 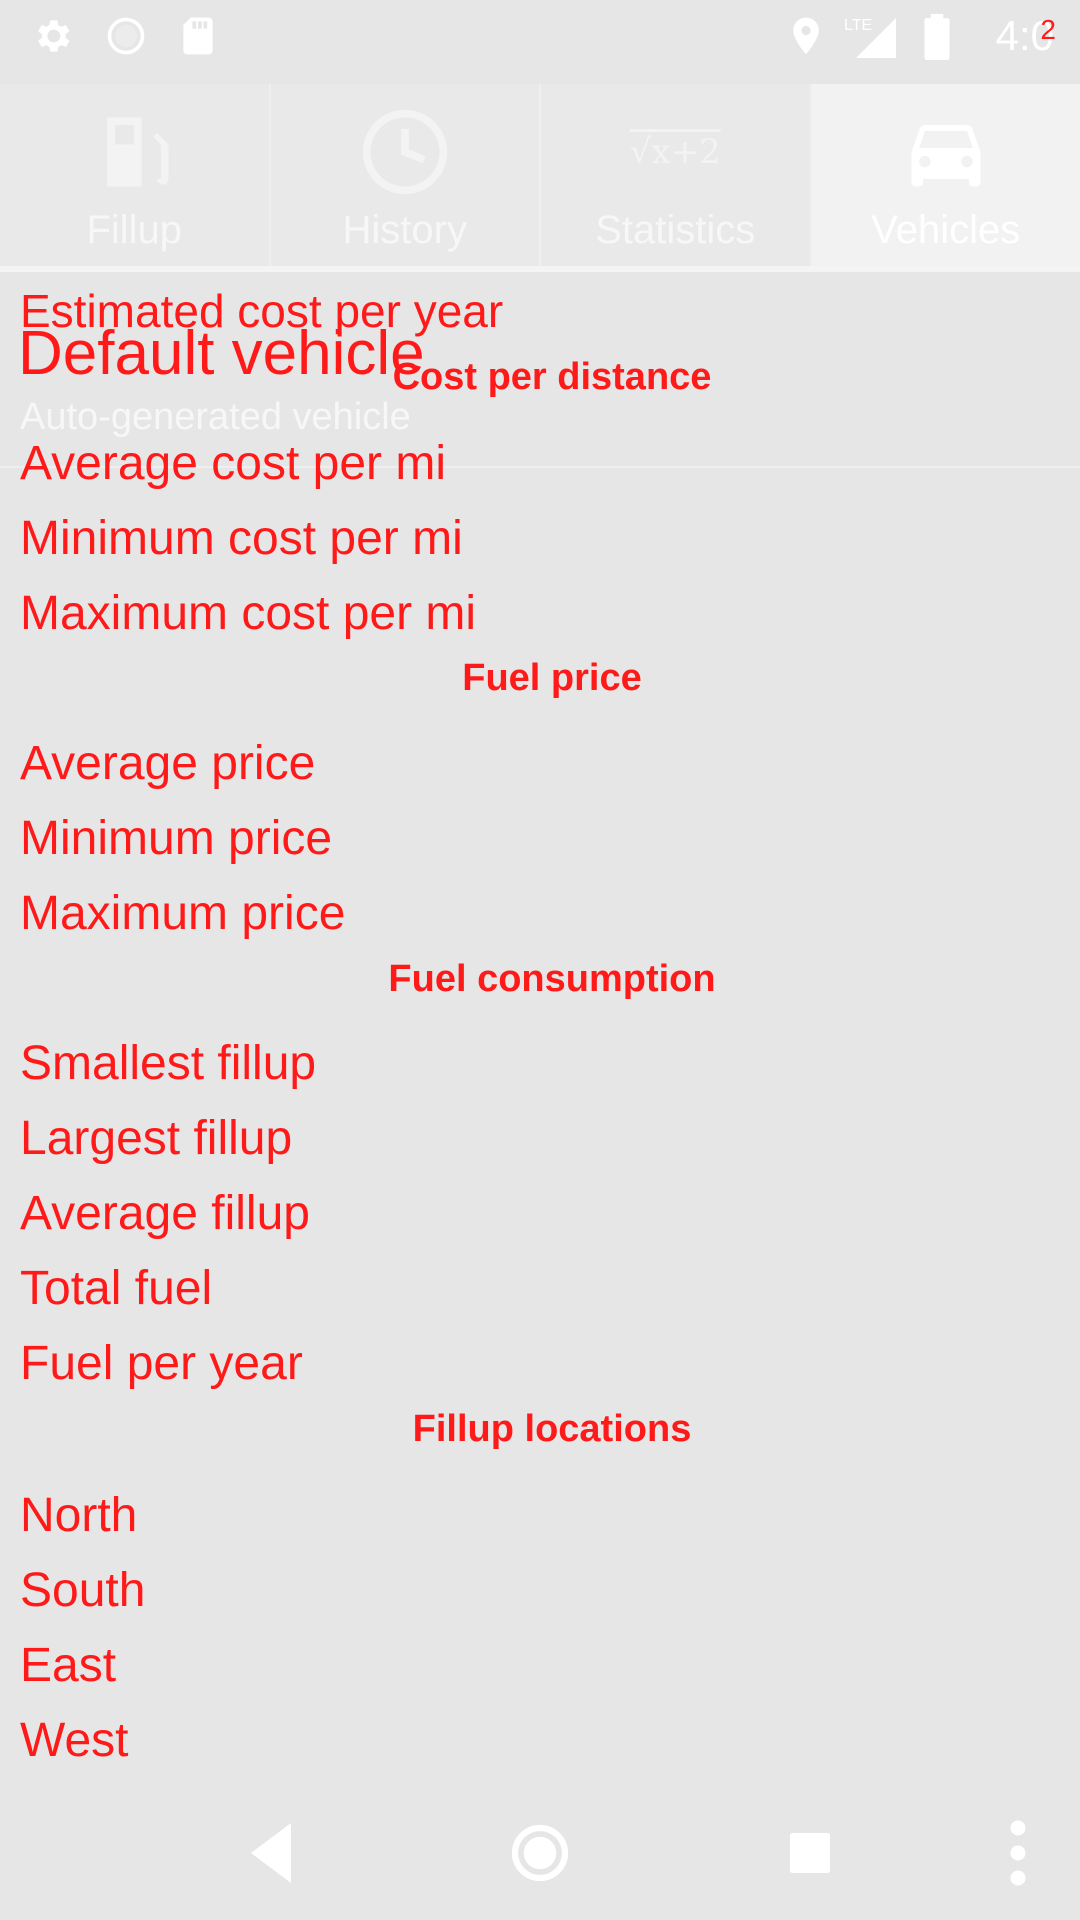 I want to click on section-title-fillup-locations: Fillup locations, so click(x=552, y=1429).